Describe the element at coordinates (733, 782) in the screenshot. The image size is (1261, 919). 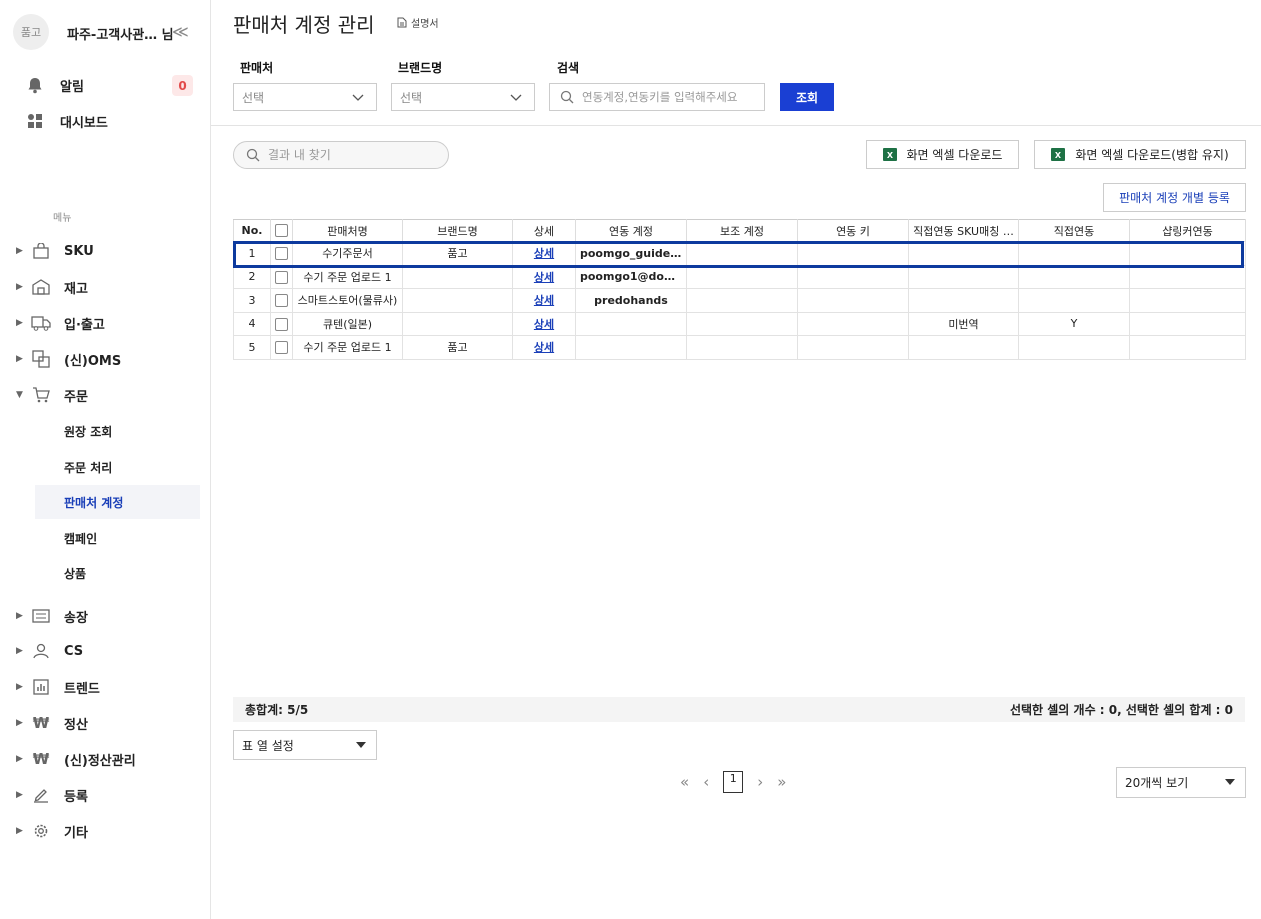
I see `current-page: 1` at that location.